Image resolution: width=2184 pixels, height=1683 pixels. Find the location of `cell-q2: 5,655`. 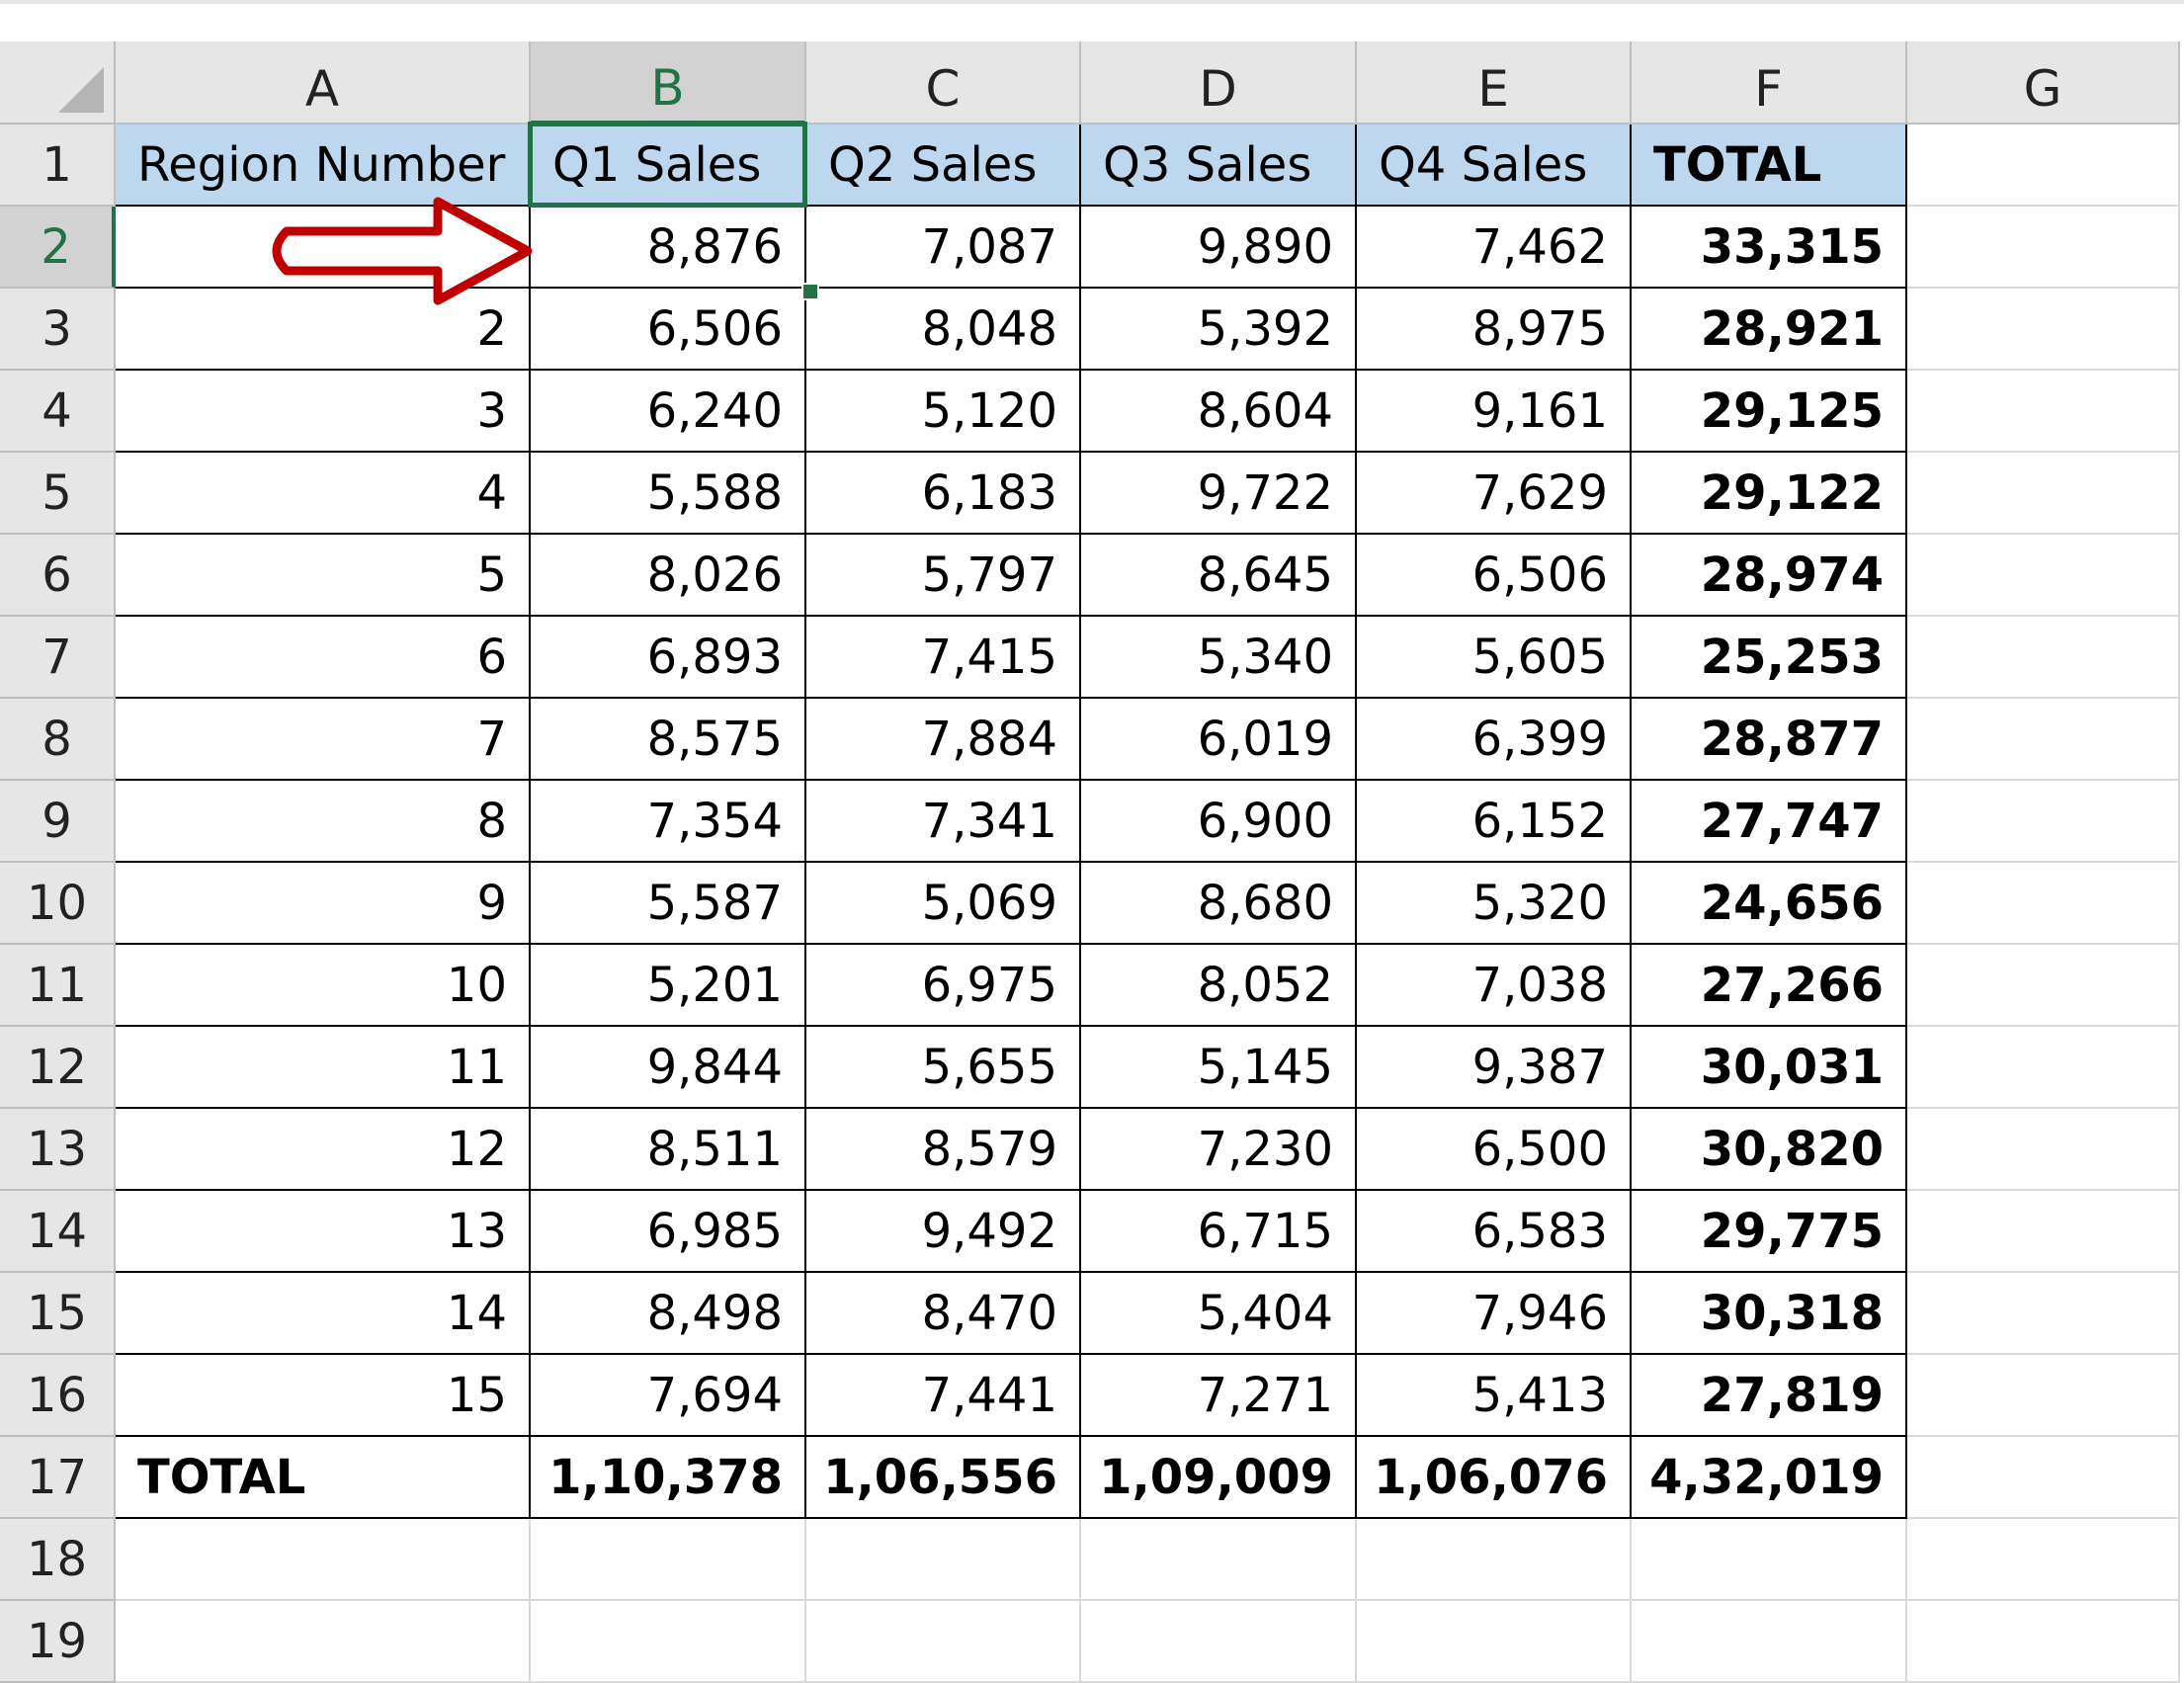

cell-q2: 5,655 is located at coordinates (943, 1068).